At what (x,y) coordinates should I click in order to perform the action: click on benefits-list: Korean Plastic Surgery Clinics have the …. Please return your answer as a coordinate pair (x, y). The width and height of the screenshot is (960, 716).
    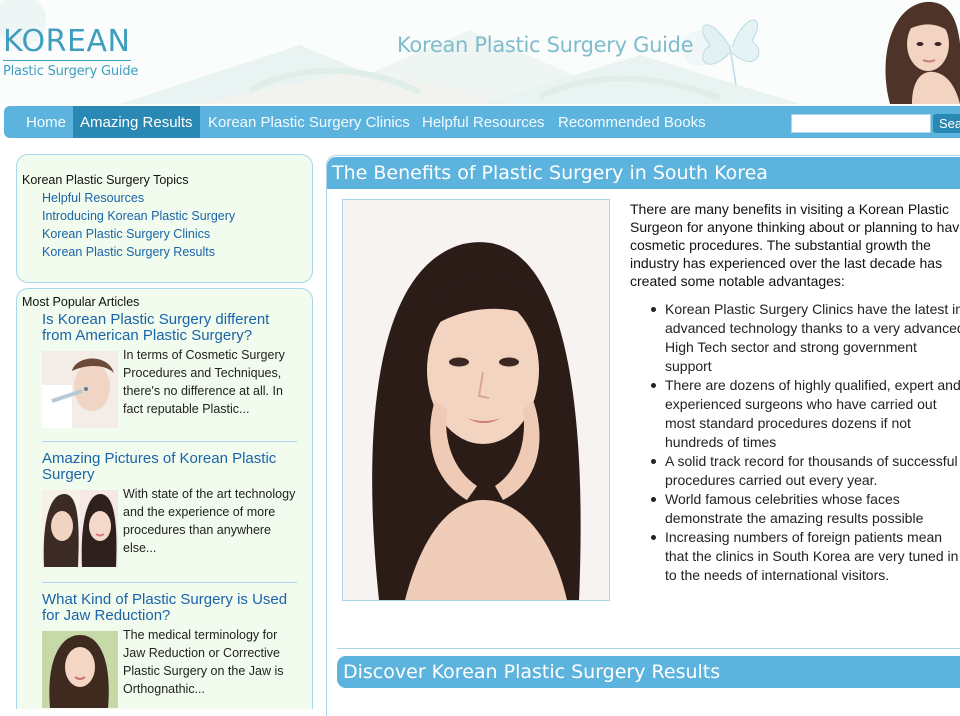
    Looking at the image, I should click on (805, 442).